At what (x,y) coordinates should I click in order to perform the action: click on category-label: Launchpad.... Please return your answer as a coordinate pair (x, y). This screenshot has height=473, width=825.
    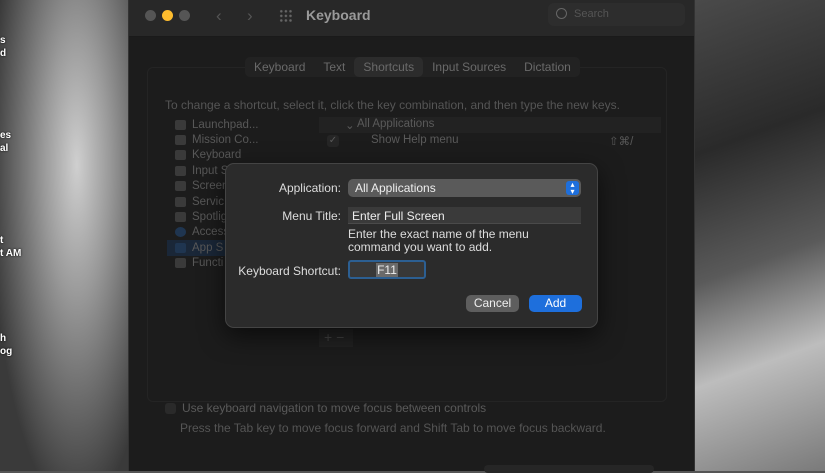
    Looking at the image, I should click on (225, 124).